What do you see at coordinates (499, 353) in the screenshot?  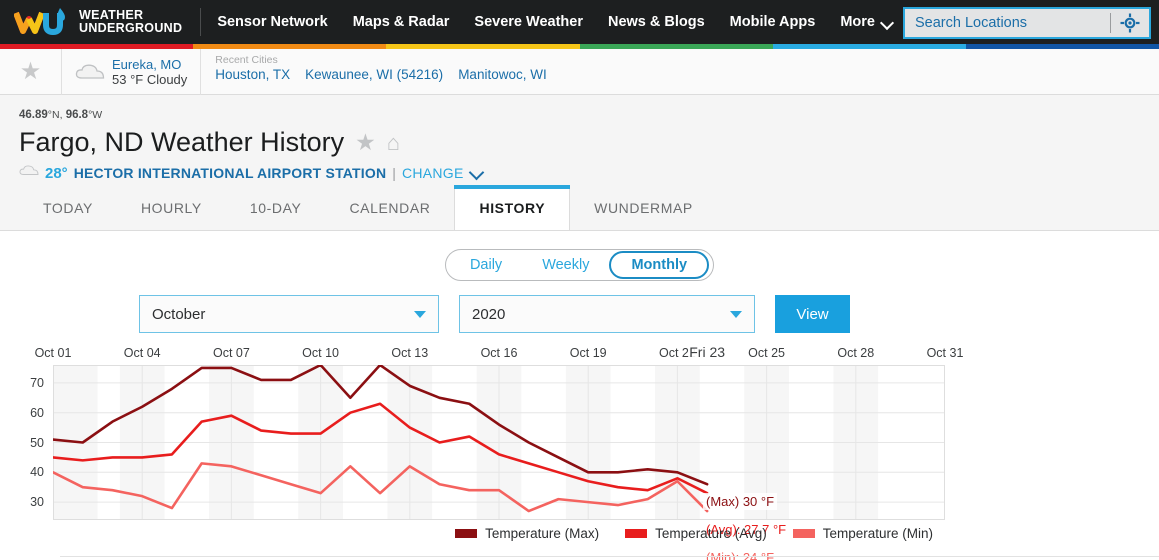 I see `x-axis-tick: Oct 16` at bounding box center [499, 353].